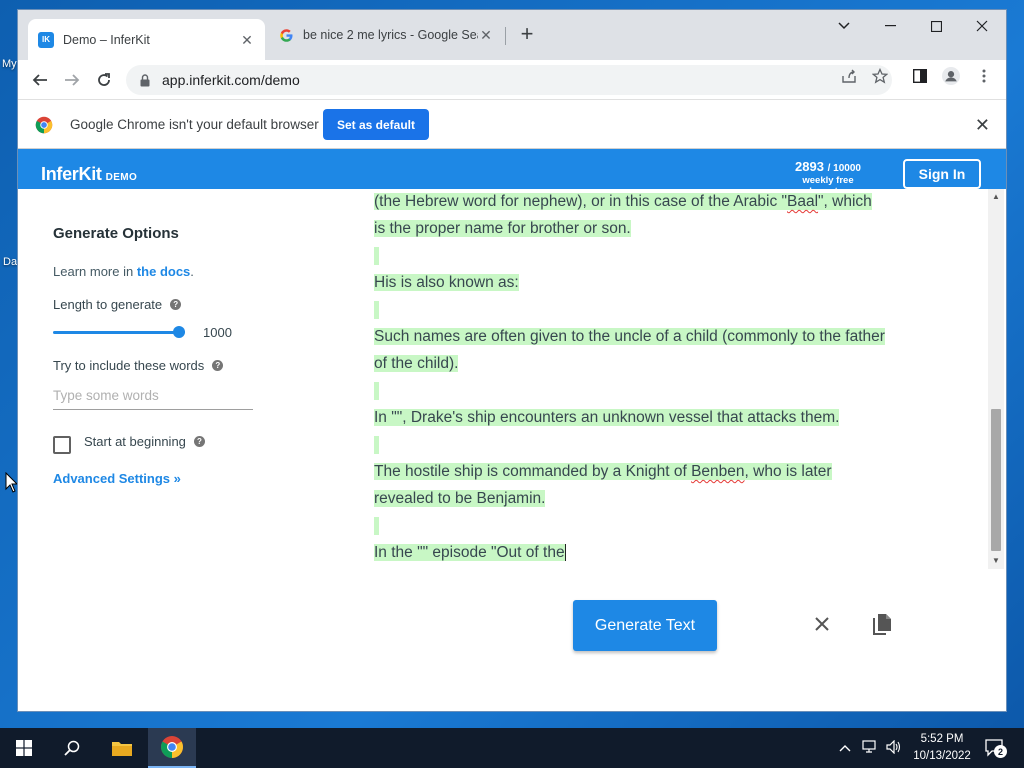 The height and width of the screenshot is (768, 1024). I want to click on sign-in-button: Sign In, so click(942, 174).